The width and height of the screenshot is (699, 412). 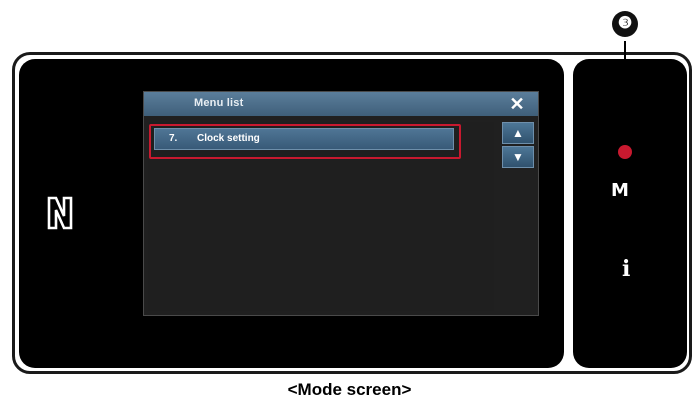 I want to click on scroll-down-button: ▼, so click(x=518, y=157).